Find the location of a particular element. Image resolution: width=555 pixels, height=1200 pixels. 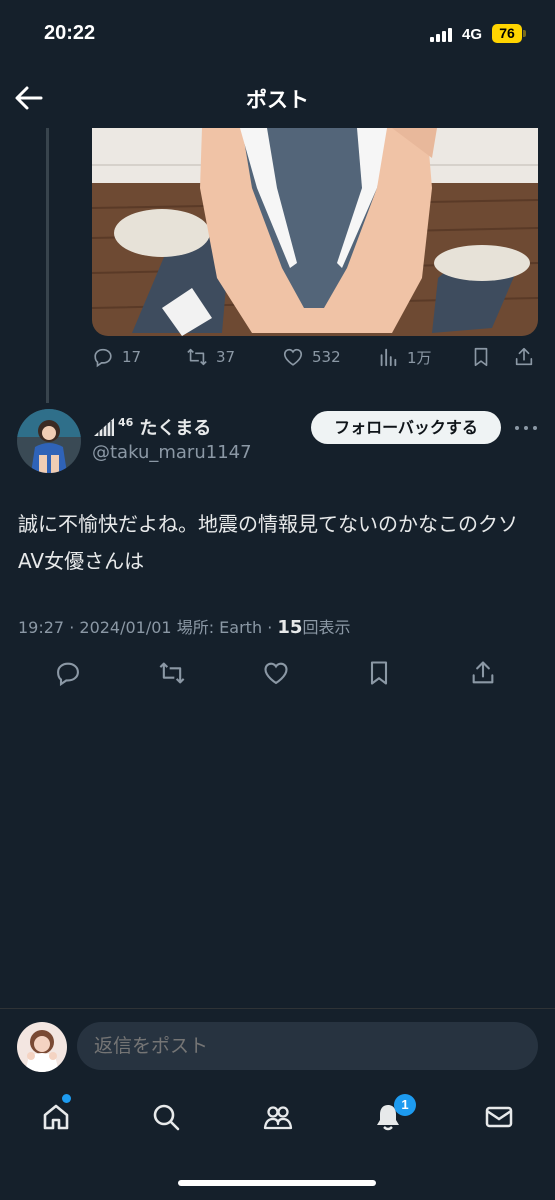

messages-icon is located at coordinates (499, 1117).